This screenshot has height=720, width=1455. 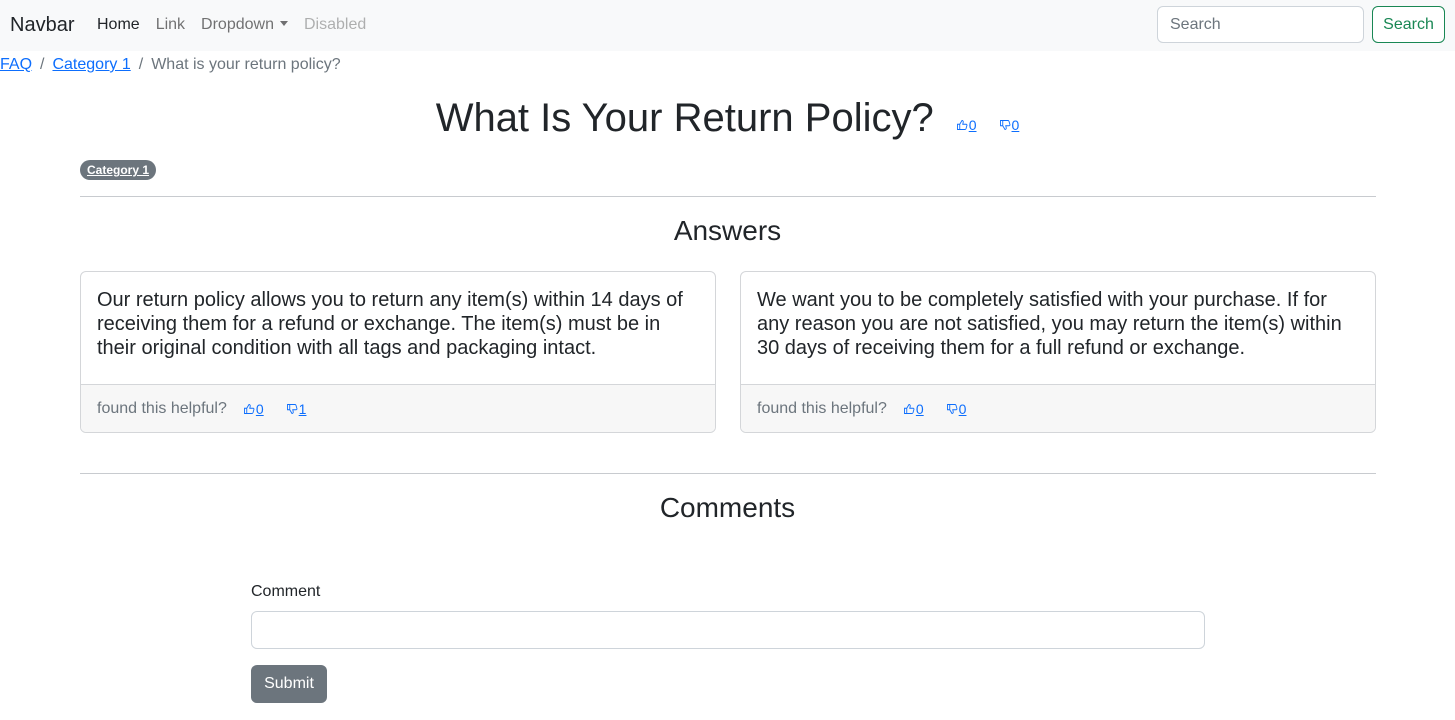 What do you see at coordinates (170, 25) in the screenshot?
I see `nav-link-link: Link` at bounding box center [170, 25].